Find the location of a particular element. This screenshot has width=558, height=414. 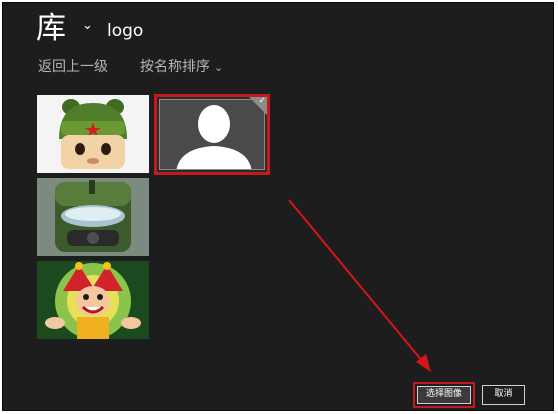

folder-name: logo is located at coordinates (125, 31).